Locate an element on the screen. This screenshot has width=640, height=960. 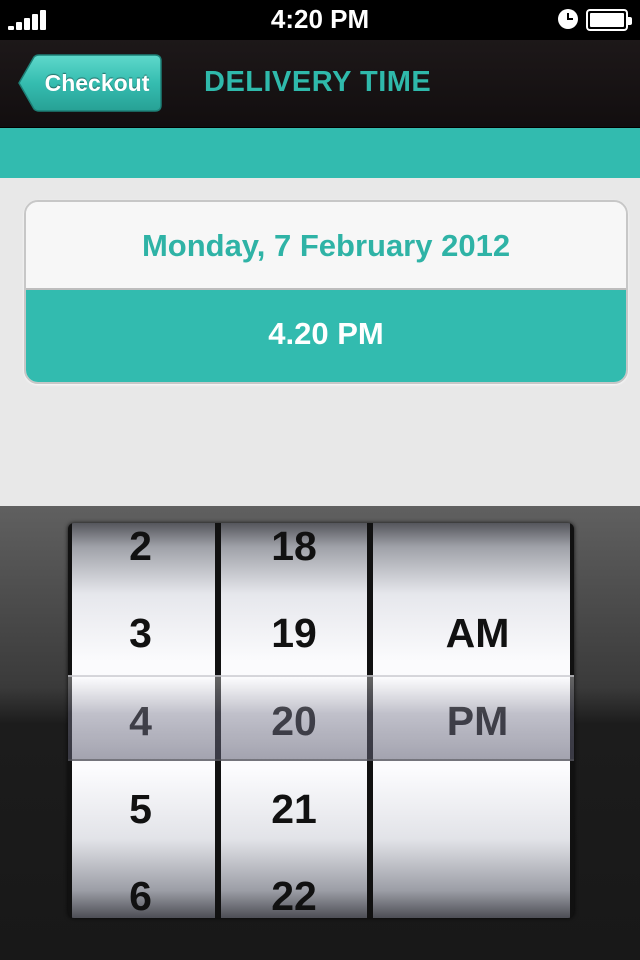
status-time: 4:20 PM is located at coordinates (320, 19).